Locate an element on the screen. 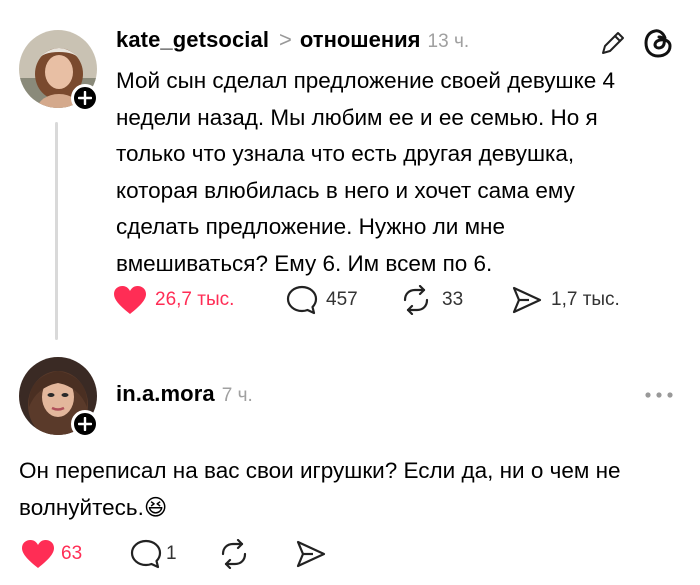 The height and width of the screenshot is (585, 700). reply-share-icon is located at coordinates (311, 554).